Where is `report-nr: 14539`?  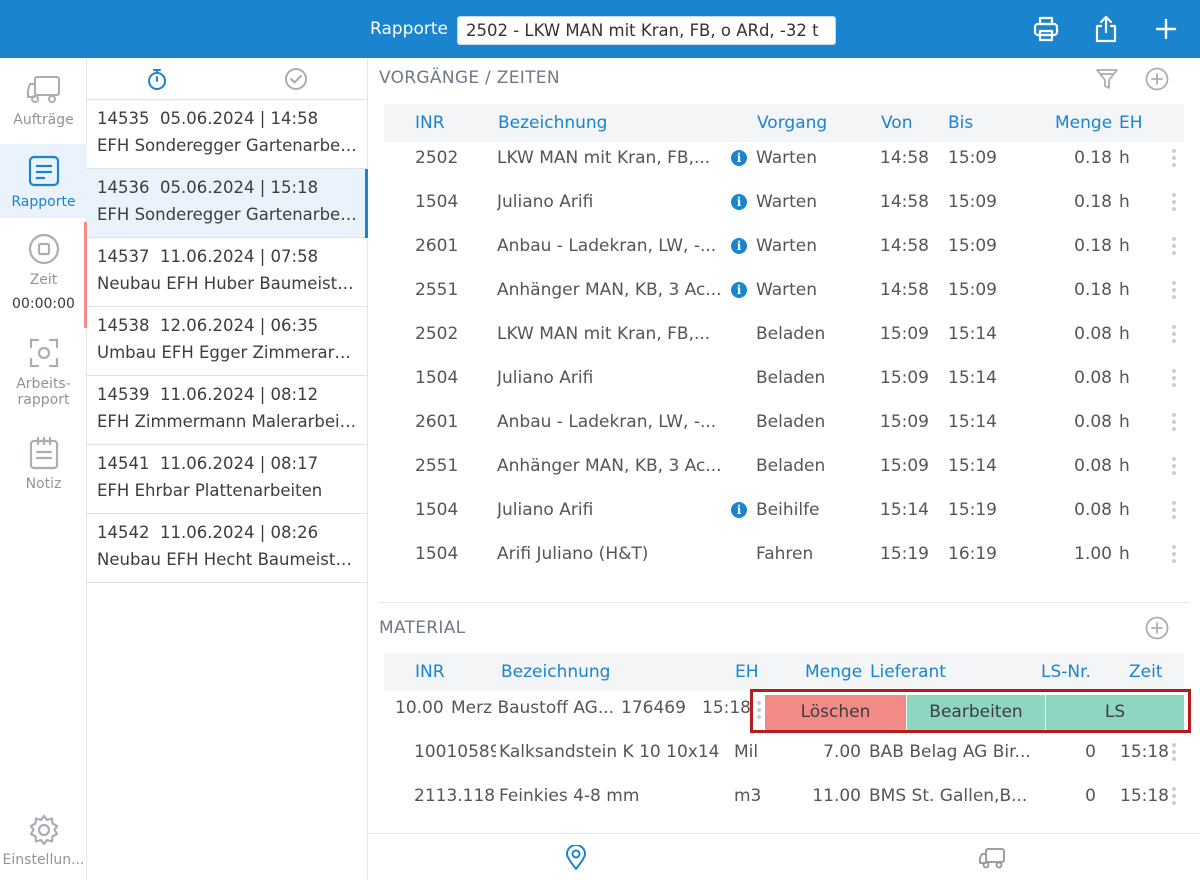 report-nr: 14539 is located at coordinates (123, 394).